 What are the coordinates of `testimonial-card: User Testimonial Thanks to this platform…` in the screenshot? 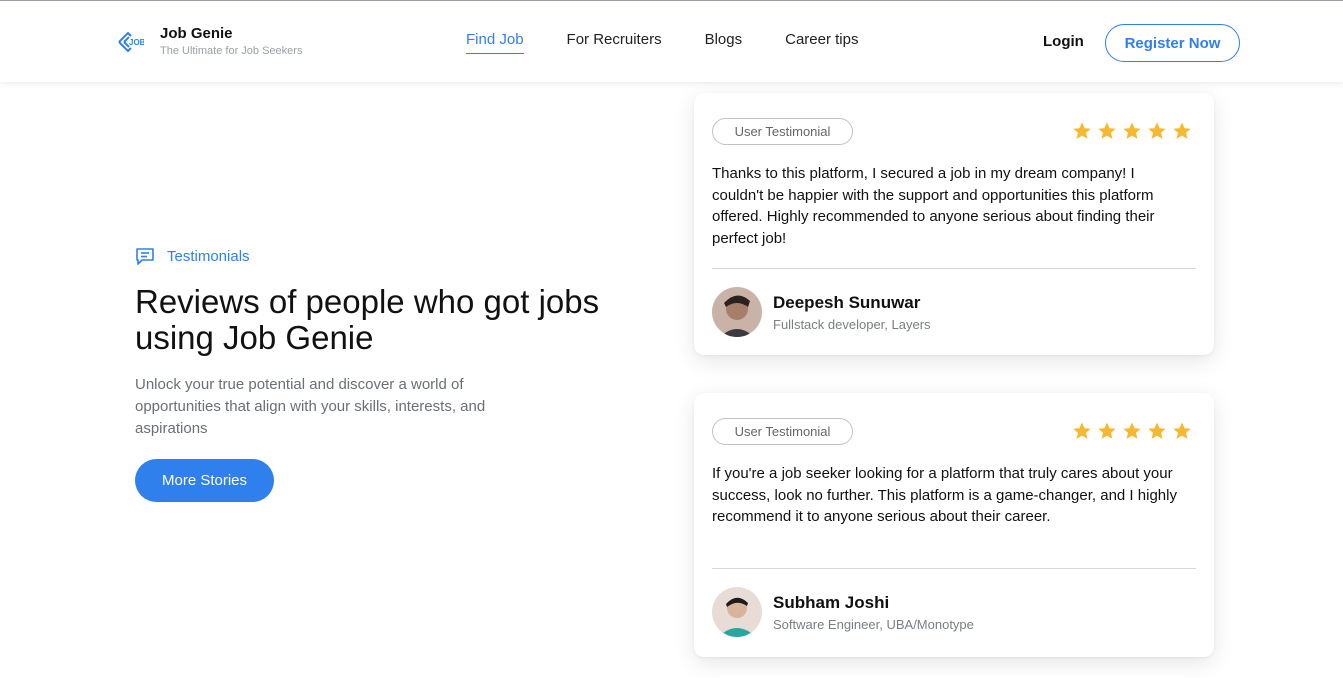 It's located at (954, 224).